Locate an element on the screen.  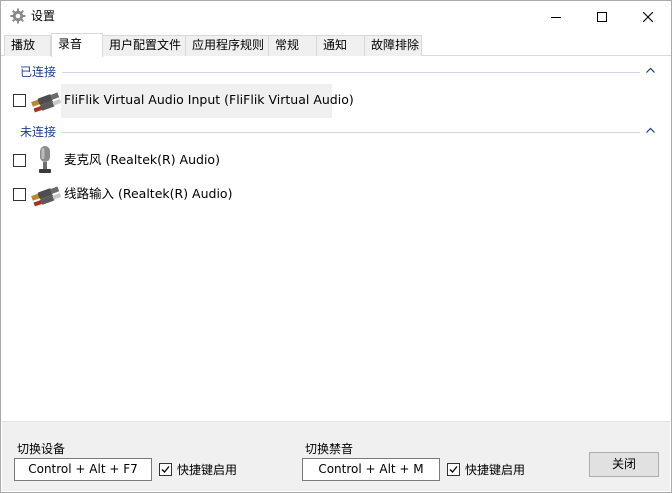
close-icon is located at coordinates (648, 16).